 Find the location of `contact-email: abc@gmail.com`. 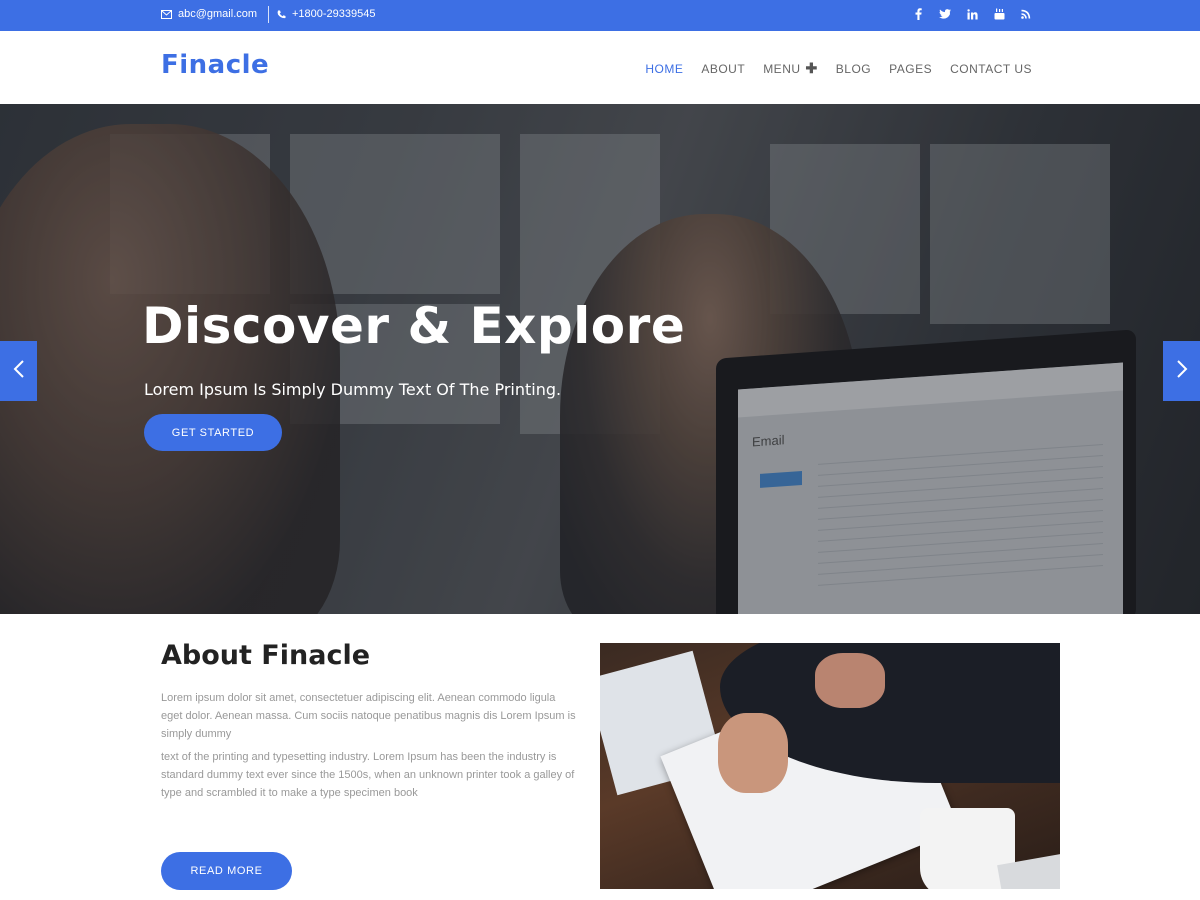

contact-email: abc@gmail.com is located at coordinates (209, 14).